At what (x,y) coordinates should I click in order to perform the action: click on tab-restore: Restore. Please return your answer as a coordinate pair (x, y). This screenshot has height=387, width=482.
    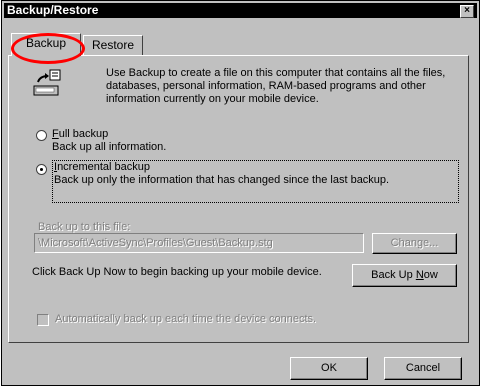
    Looking at the image, I should click on (113, 45).